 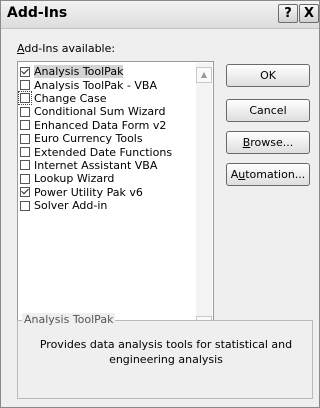 What do you see at coordinates (37, 13) in the screenshot?
I see `dialog-title: Add-Ins` at bounding box center [37, 13].